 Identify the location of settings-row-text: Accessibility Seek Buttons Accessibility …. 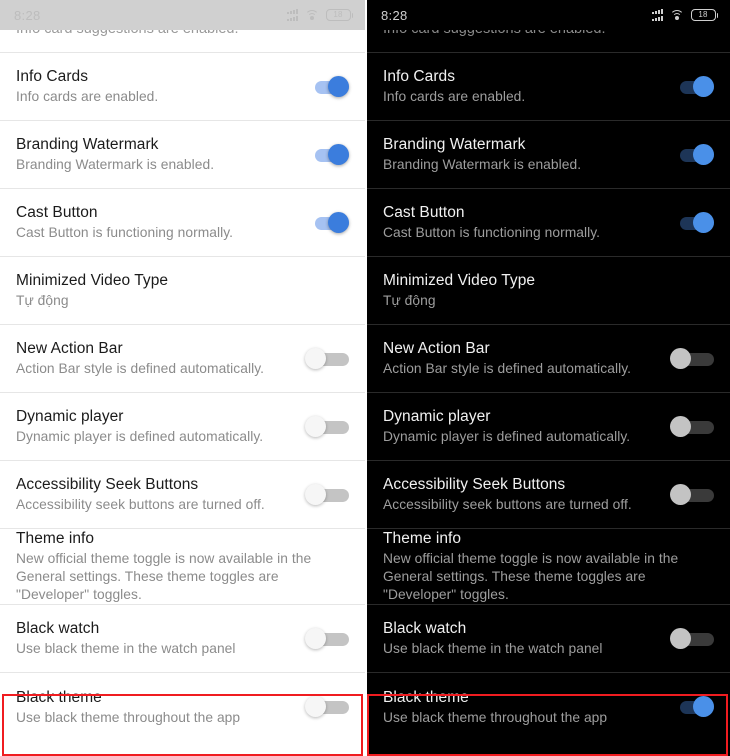
(160, 494).